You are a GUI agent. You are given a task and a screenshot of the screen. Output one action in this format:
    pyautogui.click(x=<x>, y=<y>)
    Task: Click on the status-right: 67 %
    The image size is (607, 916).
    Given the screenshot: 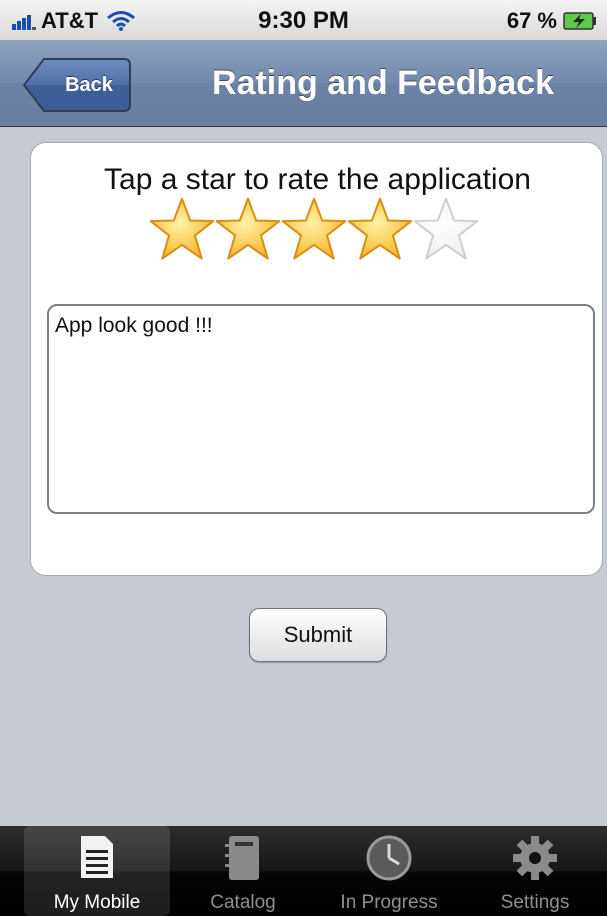 What is the action you would take?
    pyautogui.click(x=552, y=21)
    